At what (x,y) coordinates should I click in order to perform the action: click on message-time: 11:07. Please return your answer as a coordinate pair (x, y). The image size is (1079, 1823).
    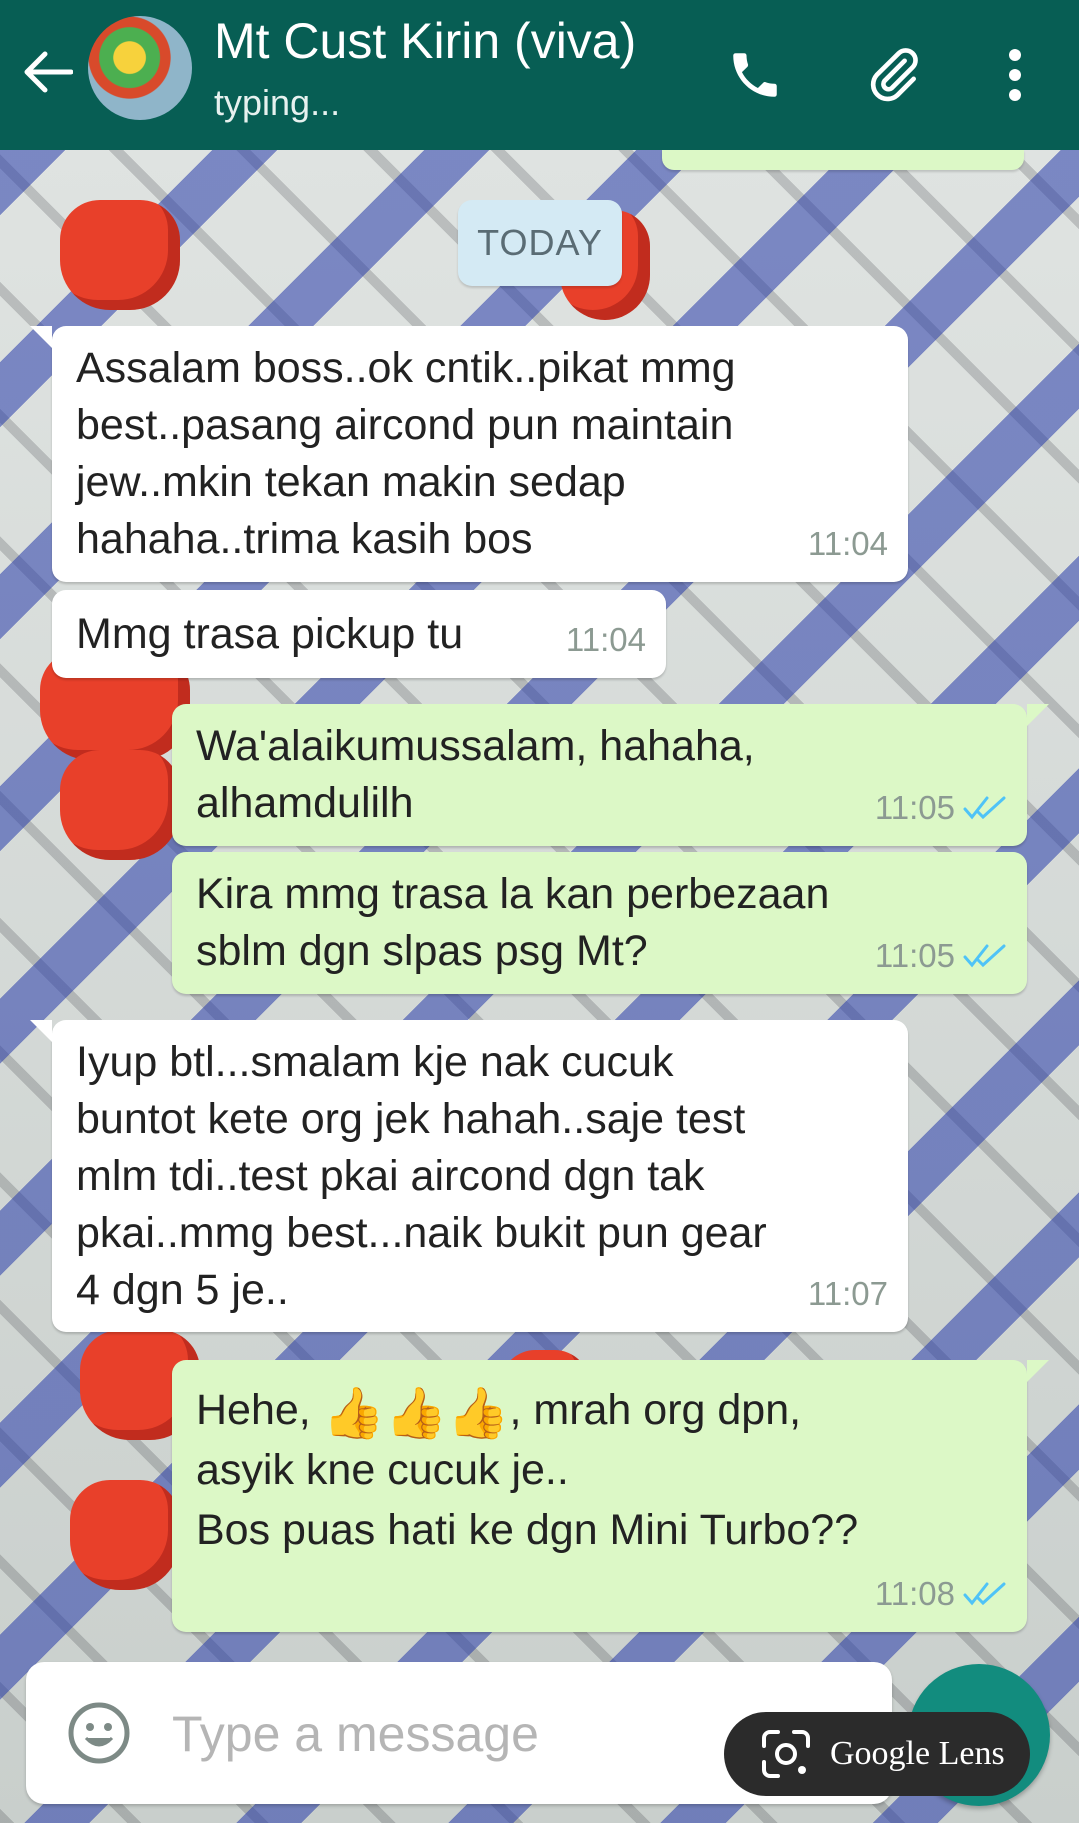
    Looking at the image, I should click on (847, 1293).